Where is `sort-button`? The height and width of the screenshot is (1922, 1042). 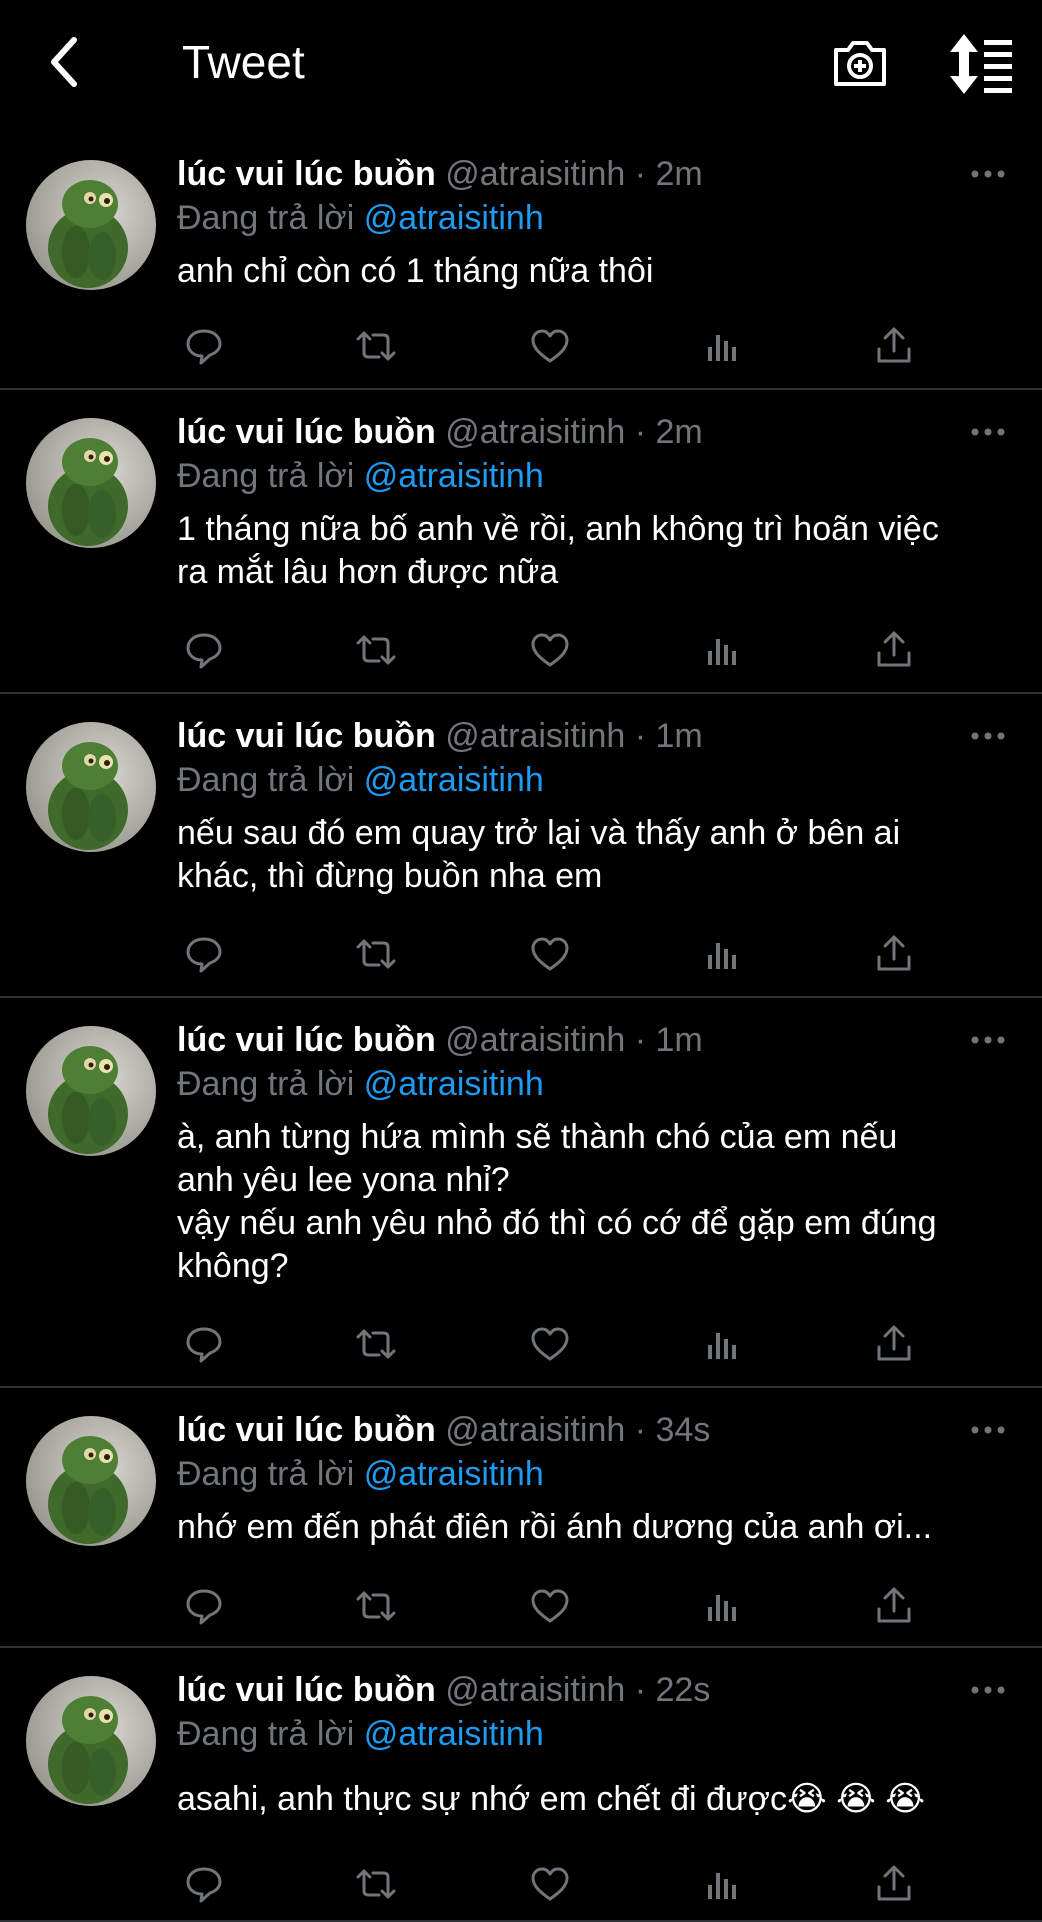
sort-button is located at coordinates (981, 64).